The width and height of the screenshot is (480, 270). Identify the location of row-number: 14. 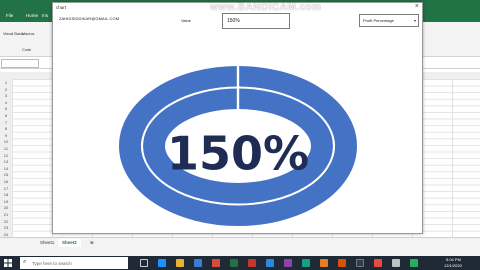
(6, 168).